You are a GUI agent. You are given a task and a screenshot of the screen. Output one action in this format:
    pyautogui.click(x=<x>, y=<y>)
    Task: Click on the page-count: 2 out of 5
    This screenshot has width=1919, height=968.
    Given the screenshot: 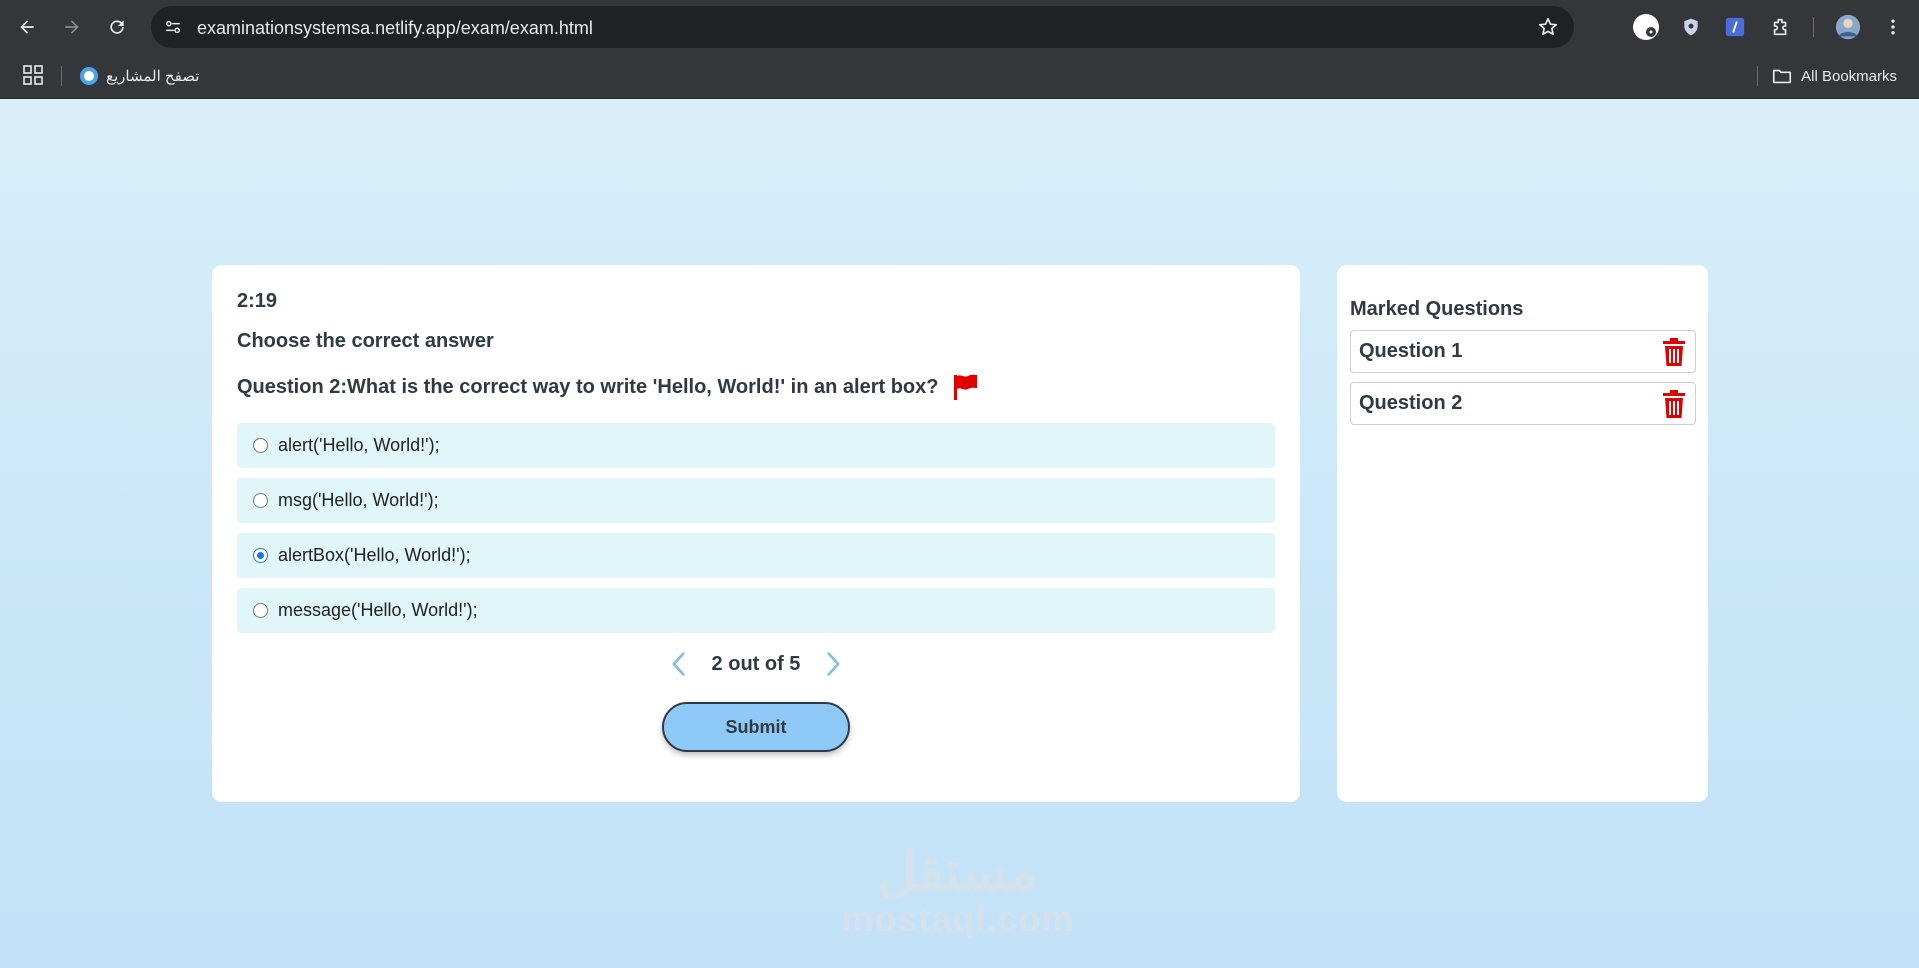 What is the action you would take?
    pyautogui.click(x=756, y=663)
    